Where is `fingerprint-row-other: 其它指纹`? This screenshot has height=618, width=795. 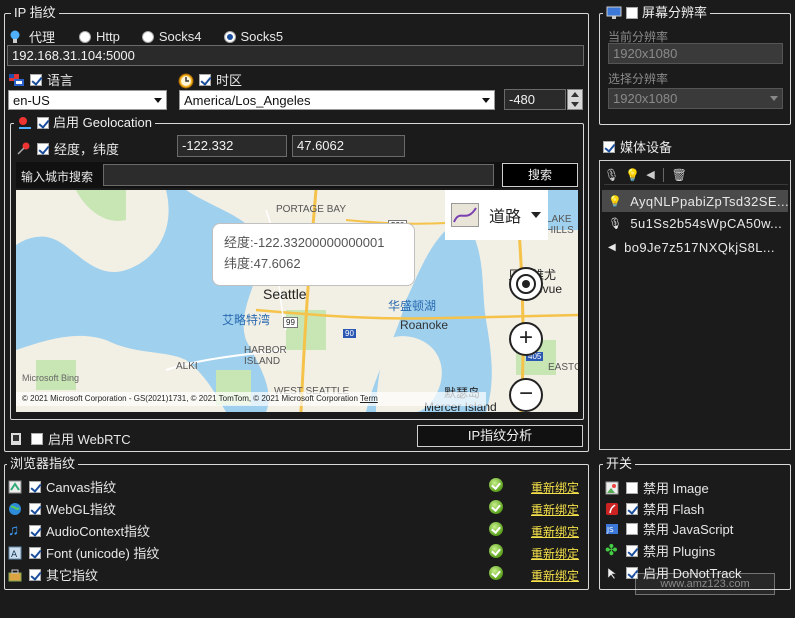 fingerprint-row-other: 其它指纹 is located at coordinates (53, 574).